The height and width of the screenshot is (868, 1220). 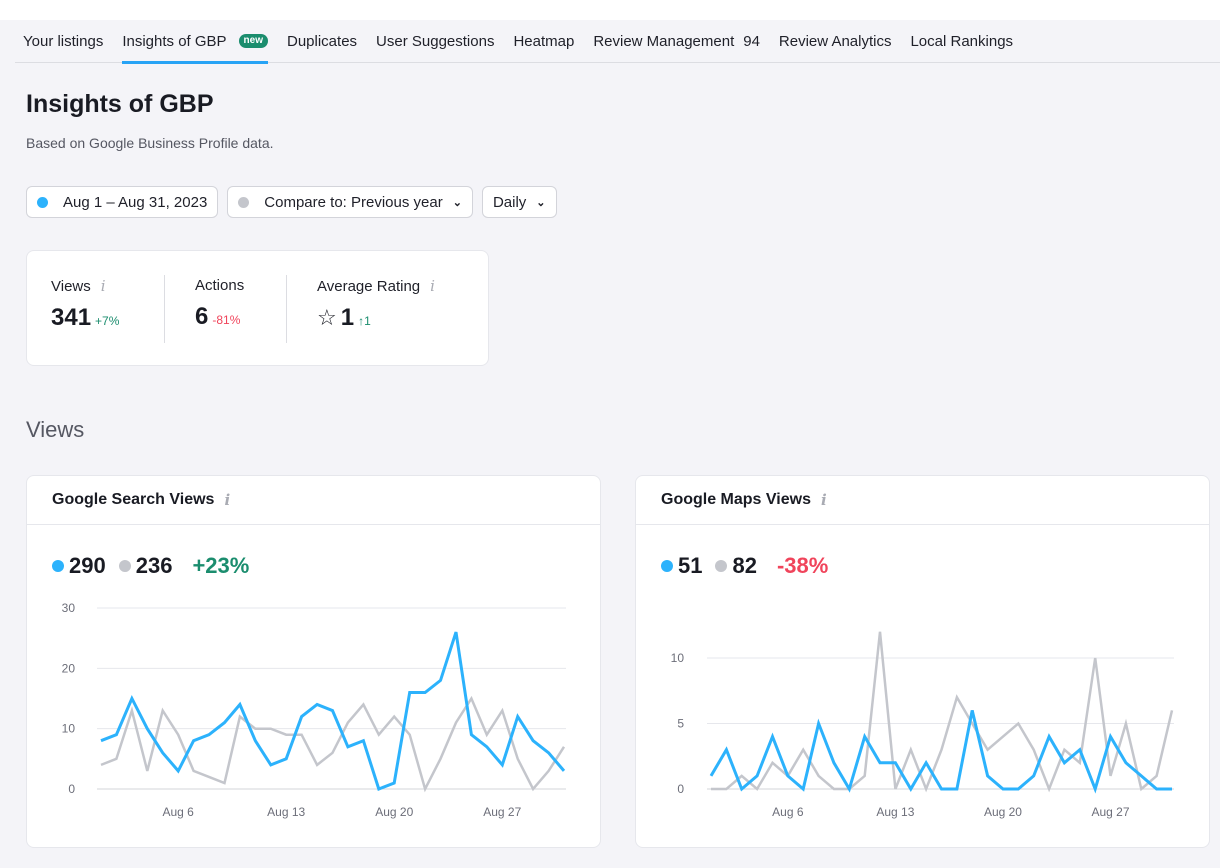 What do you see at coordinates (610, 10) in the screenshot?
I see `top-strip` at bounding box center [610, 10].